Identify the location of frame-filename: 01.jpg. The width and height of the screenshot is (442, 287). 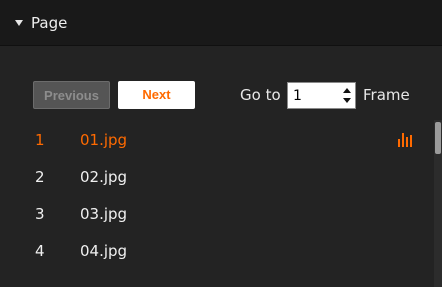
(104, 140).